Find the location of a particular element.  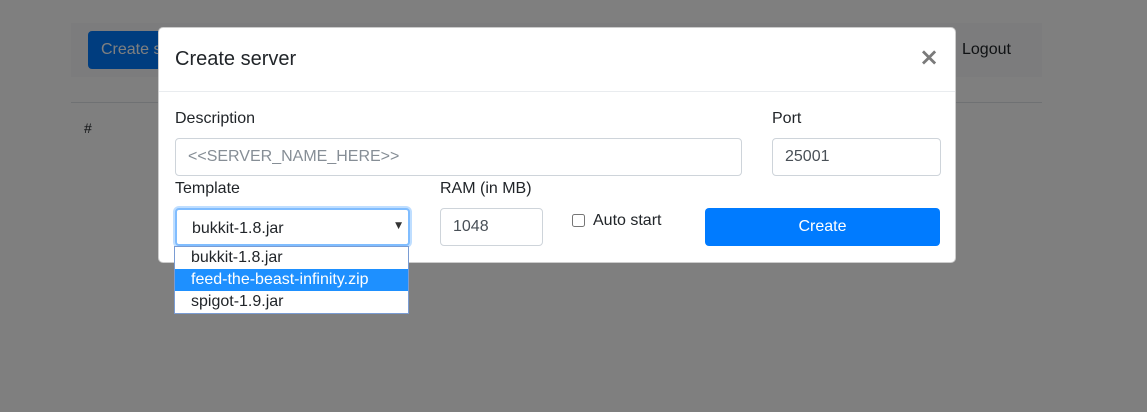

modal-title: Create server is located at coordinates (236, 59).